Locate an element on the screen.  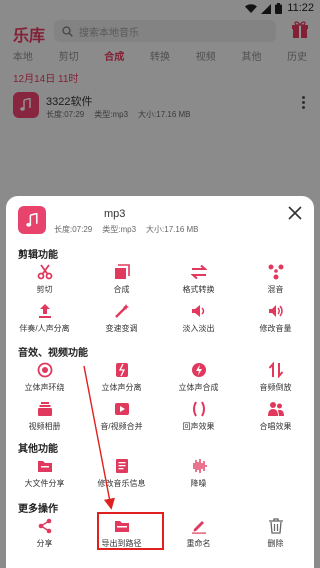
convert-icon is located at coordinates (198, 272).